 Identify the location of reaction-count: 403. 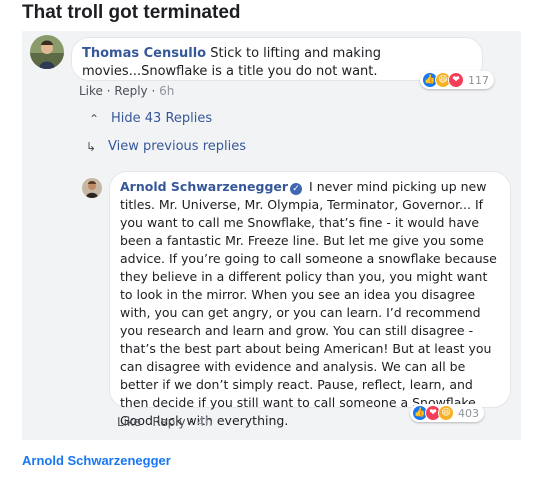
(468, 413).